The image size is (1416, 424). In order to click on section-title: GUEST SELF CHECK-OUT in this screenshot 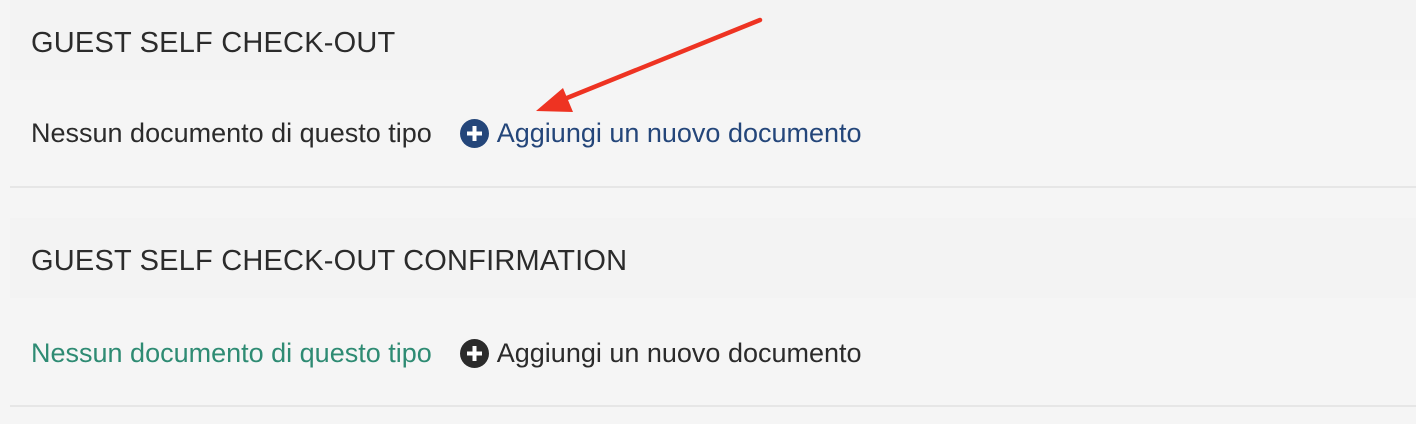, I will do `click(213, 43)`.